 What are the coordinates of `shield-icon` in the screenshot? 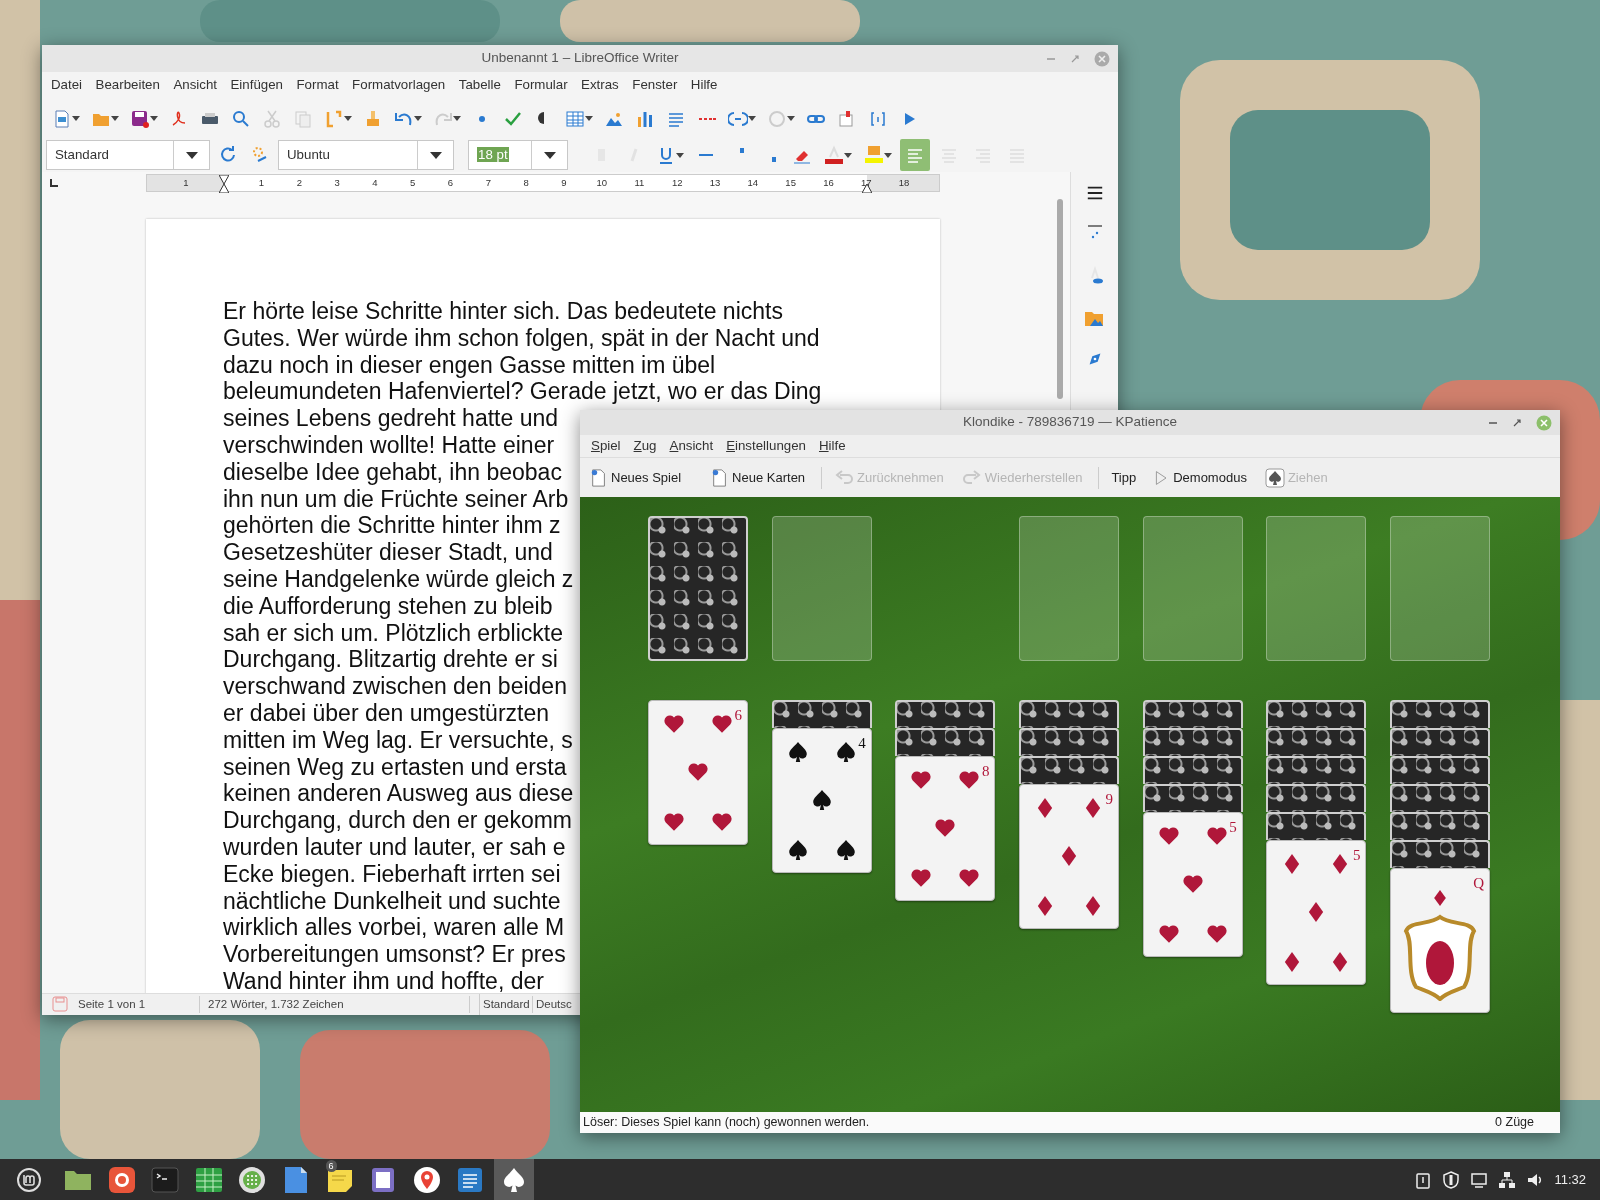 It's located at (1451, 1179).